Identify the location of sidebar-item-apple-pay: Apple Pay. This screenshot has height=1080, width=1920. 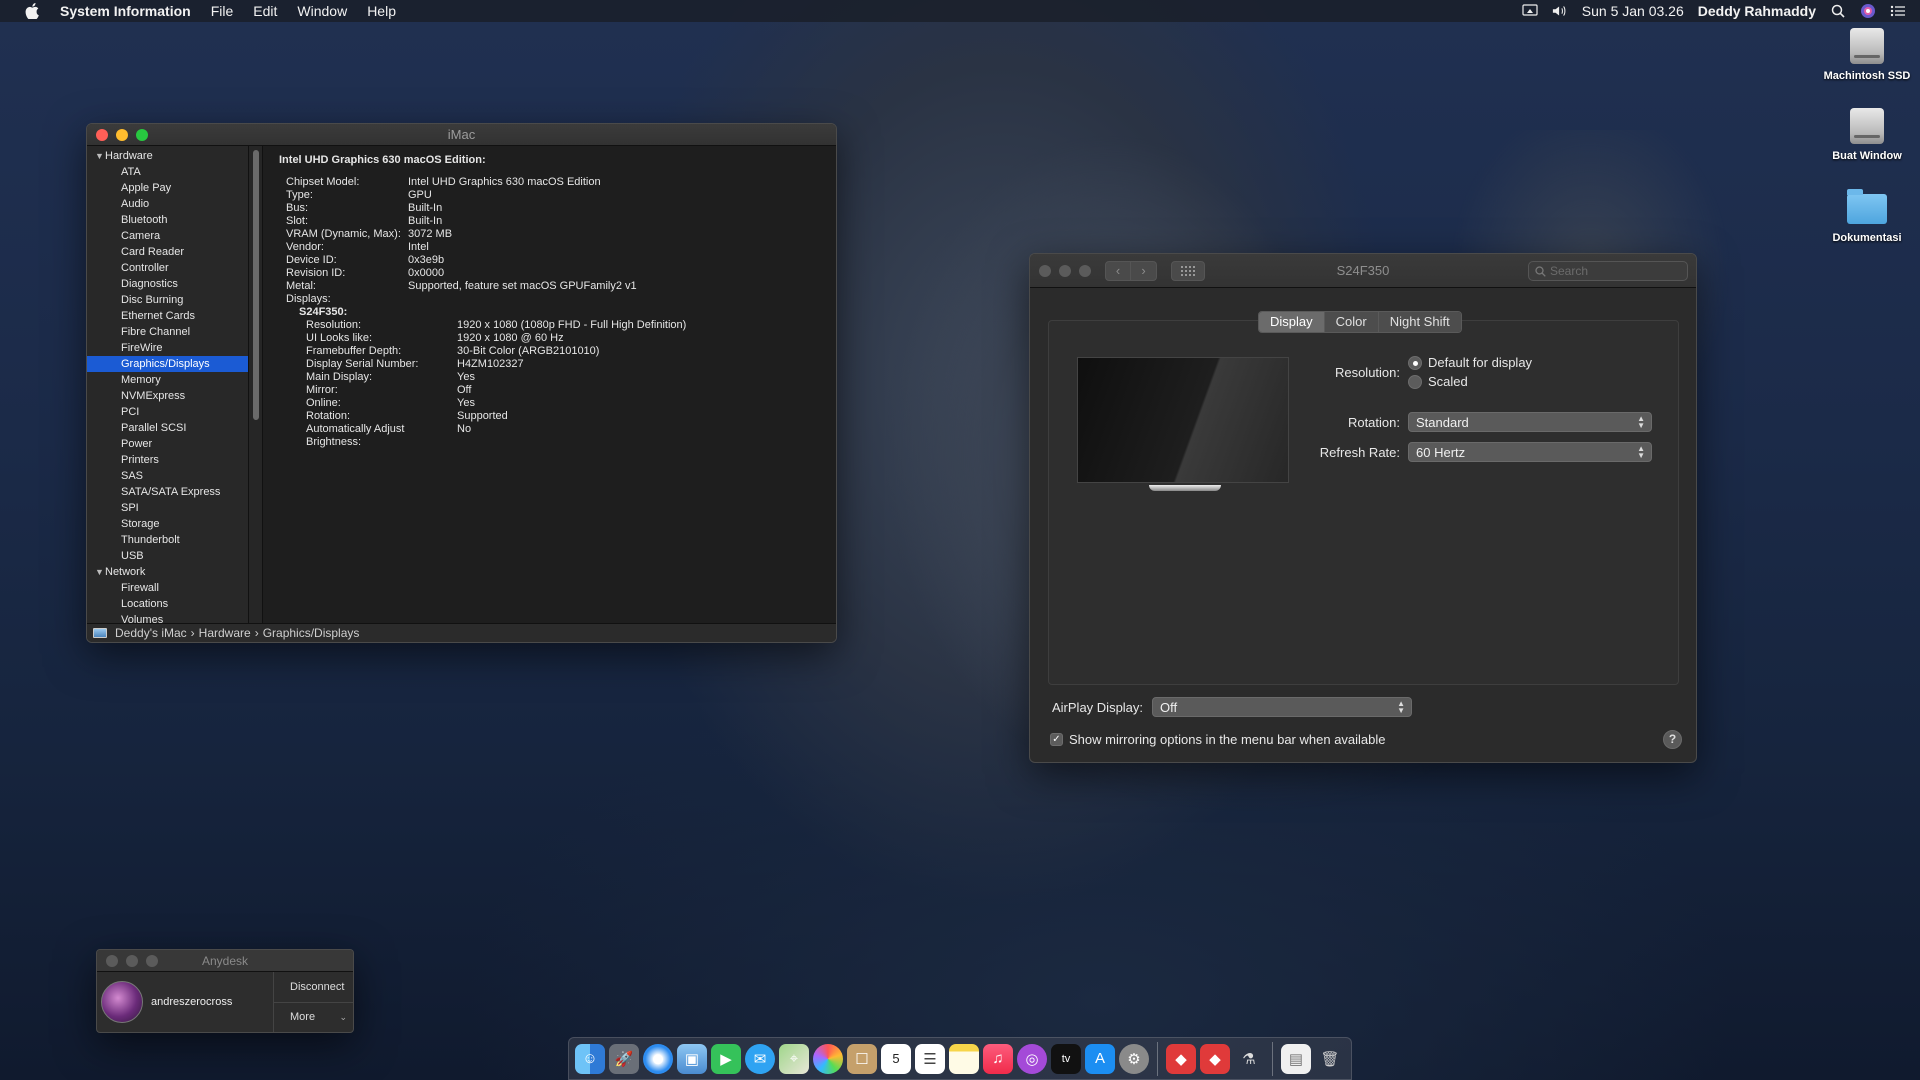
(167, 188).